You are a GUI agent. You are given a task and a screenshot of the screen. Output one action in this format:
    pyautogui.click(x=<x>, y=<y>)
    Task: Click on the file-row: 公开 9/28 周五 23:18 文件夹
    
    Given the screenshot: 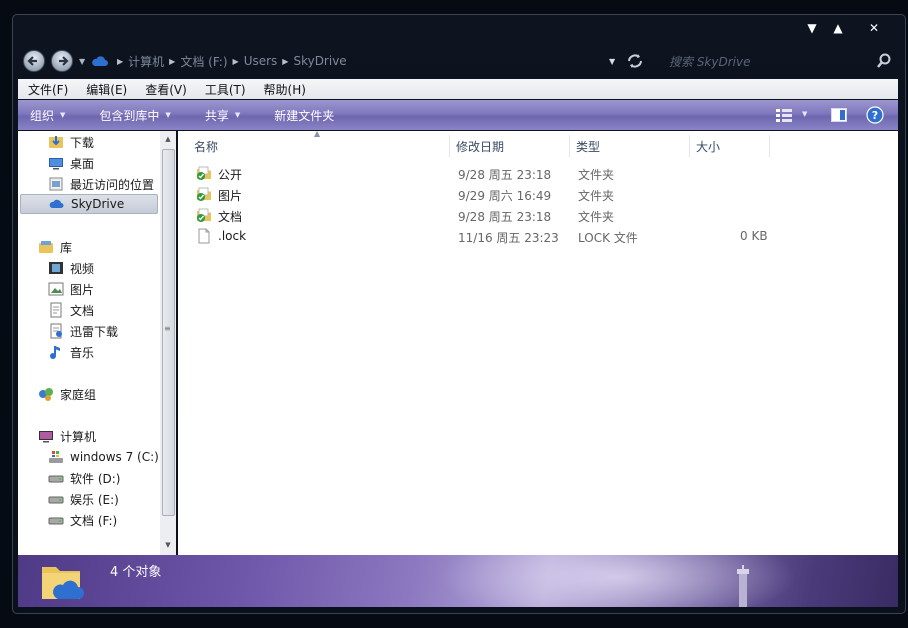 What is the action you would take?
    pyautogui.click(x=488, y=173)
    